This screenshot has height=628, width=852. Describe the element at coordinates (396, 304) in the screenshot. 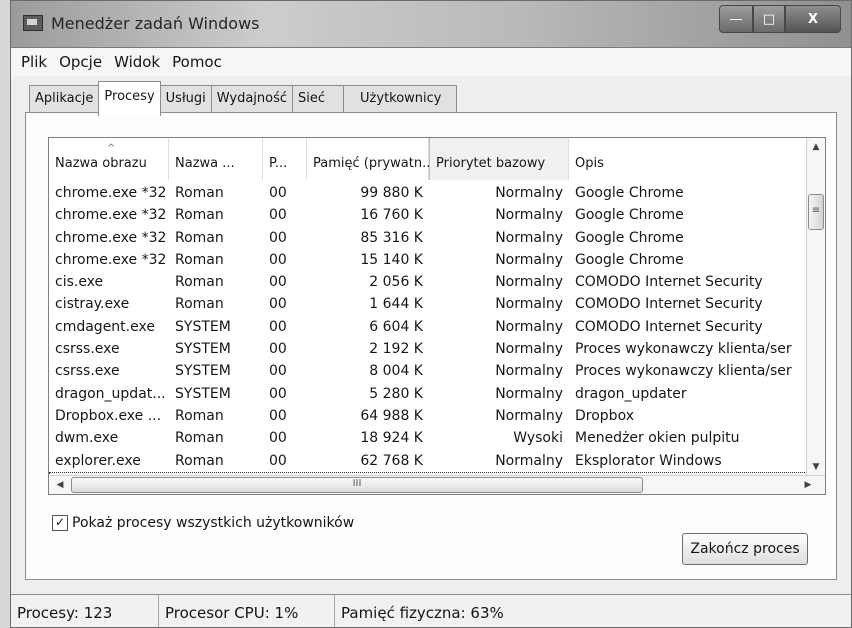

I see `cell-memory: 1 644 K` at that location.